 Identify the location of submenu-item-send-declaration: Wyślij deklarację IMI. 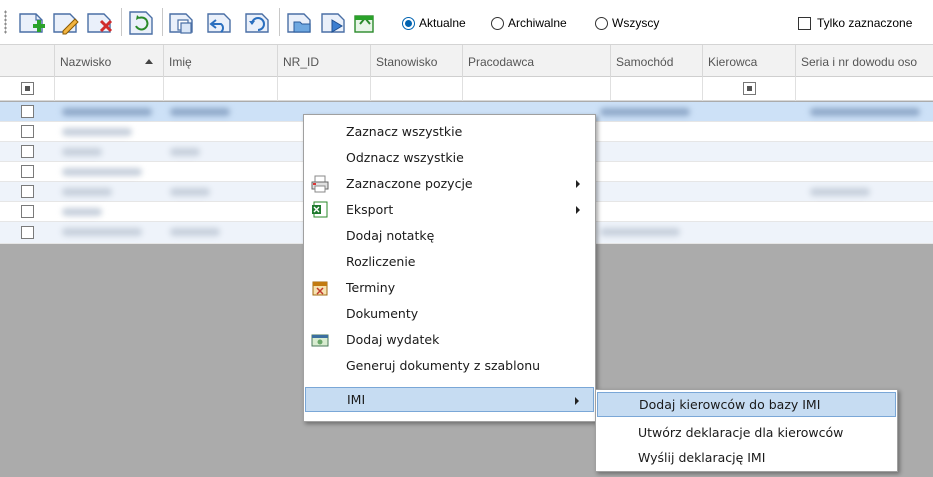
(746, 458).